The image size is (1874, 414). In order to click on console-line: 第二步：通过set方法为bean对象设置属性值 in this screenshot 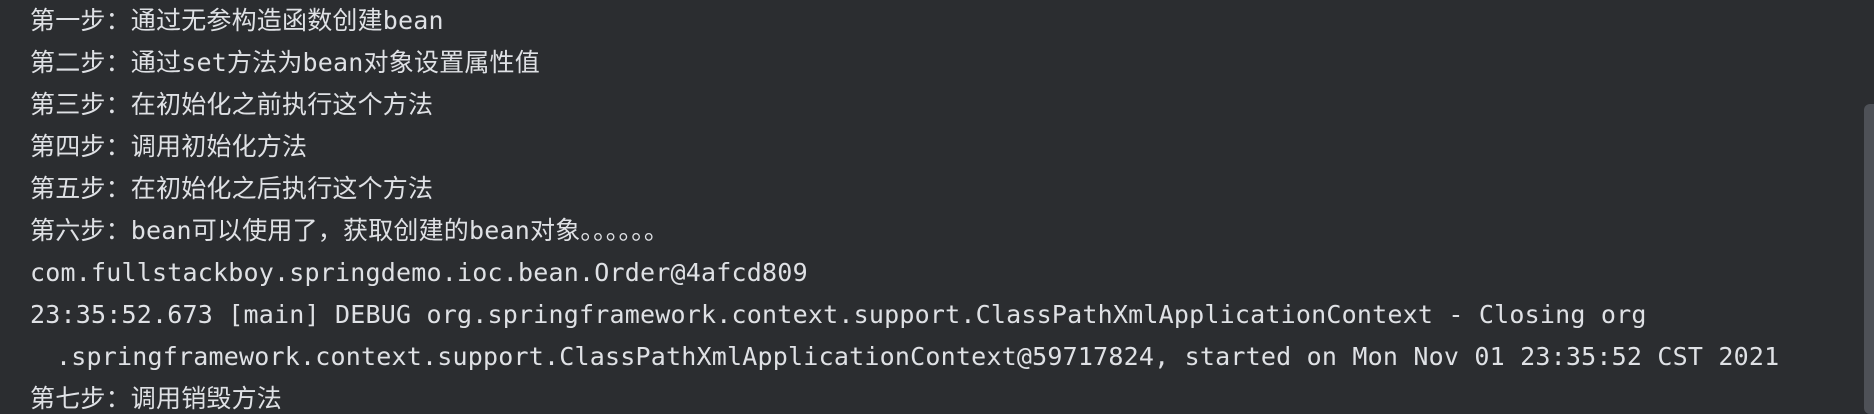, I will do `click(285, 62)`.